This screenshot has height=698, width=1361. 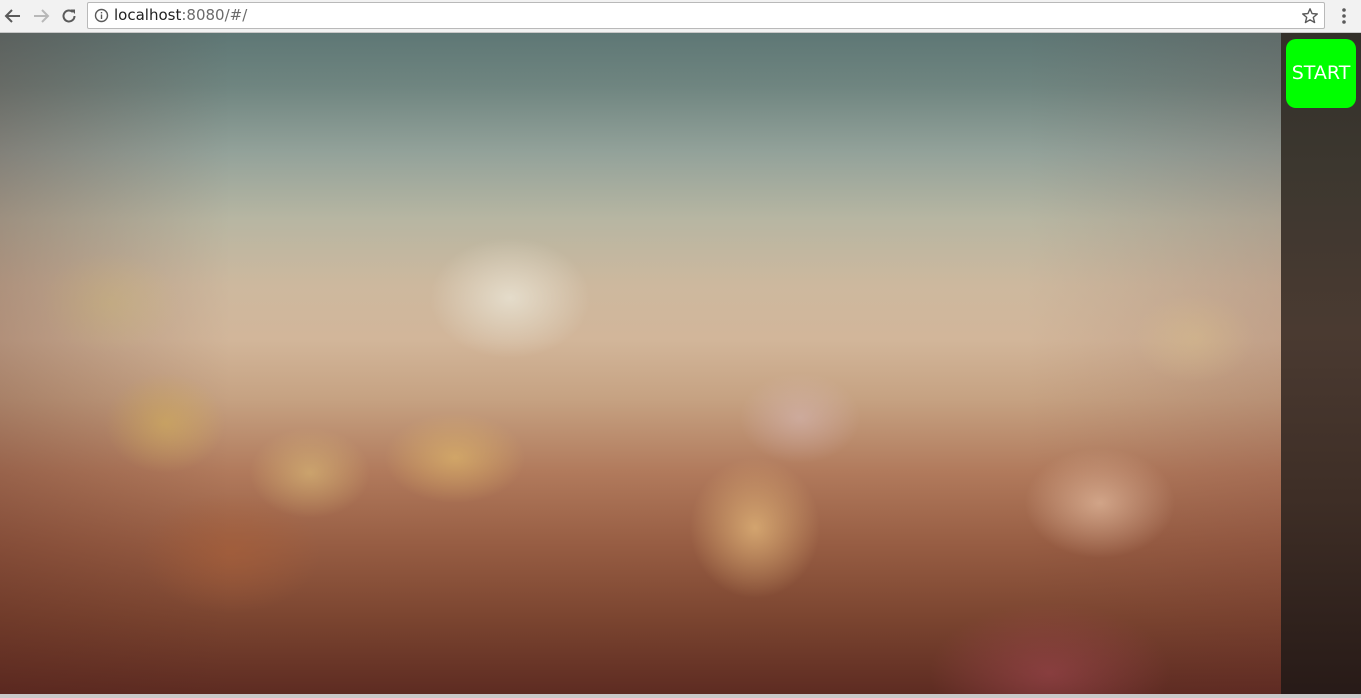 I want to click on browser-toolbar: localhost:8080/#/, so click(x=680, y=16).